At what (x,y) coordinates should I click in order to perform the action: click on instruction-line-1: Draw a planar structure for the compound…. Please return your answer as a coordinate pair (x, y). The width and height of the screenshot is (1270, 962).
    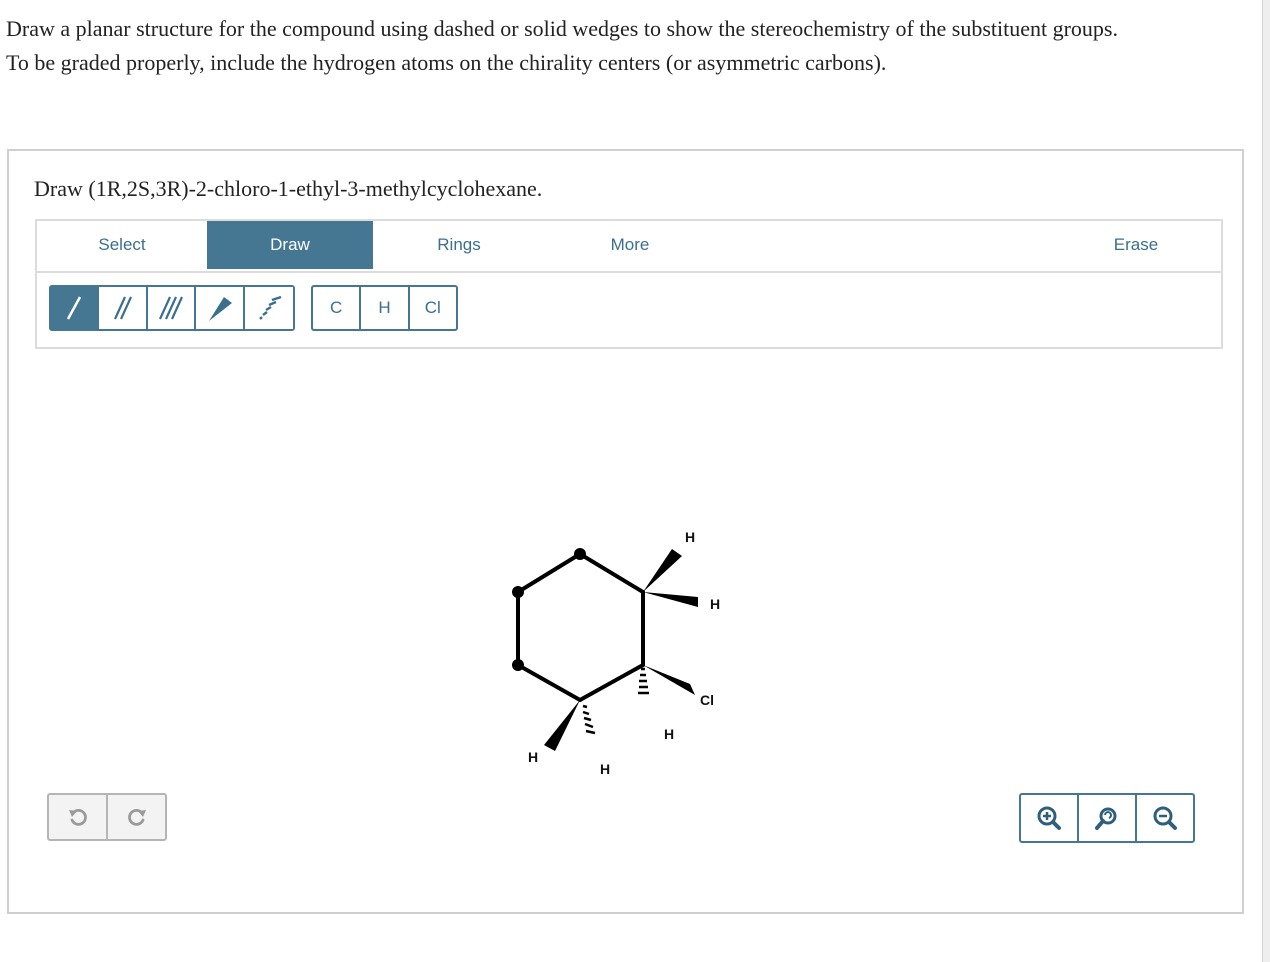
    Looking at the image, I should click on (562, 28).